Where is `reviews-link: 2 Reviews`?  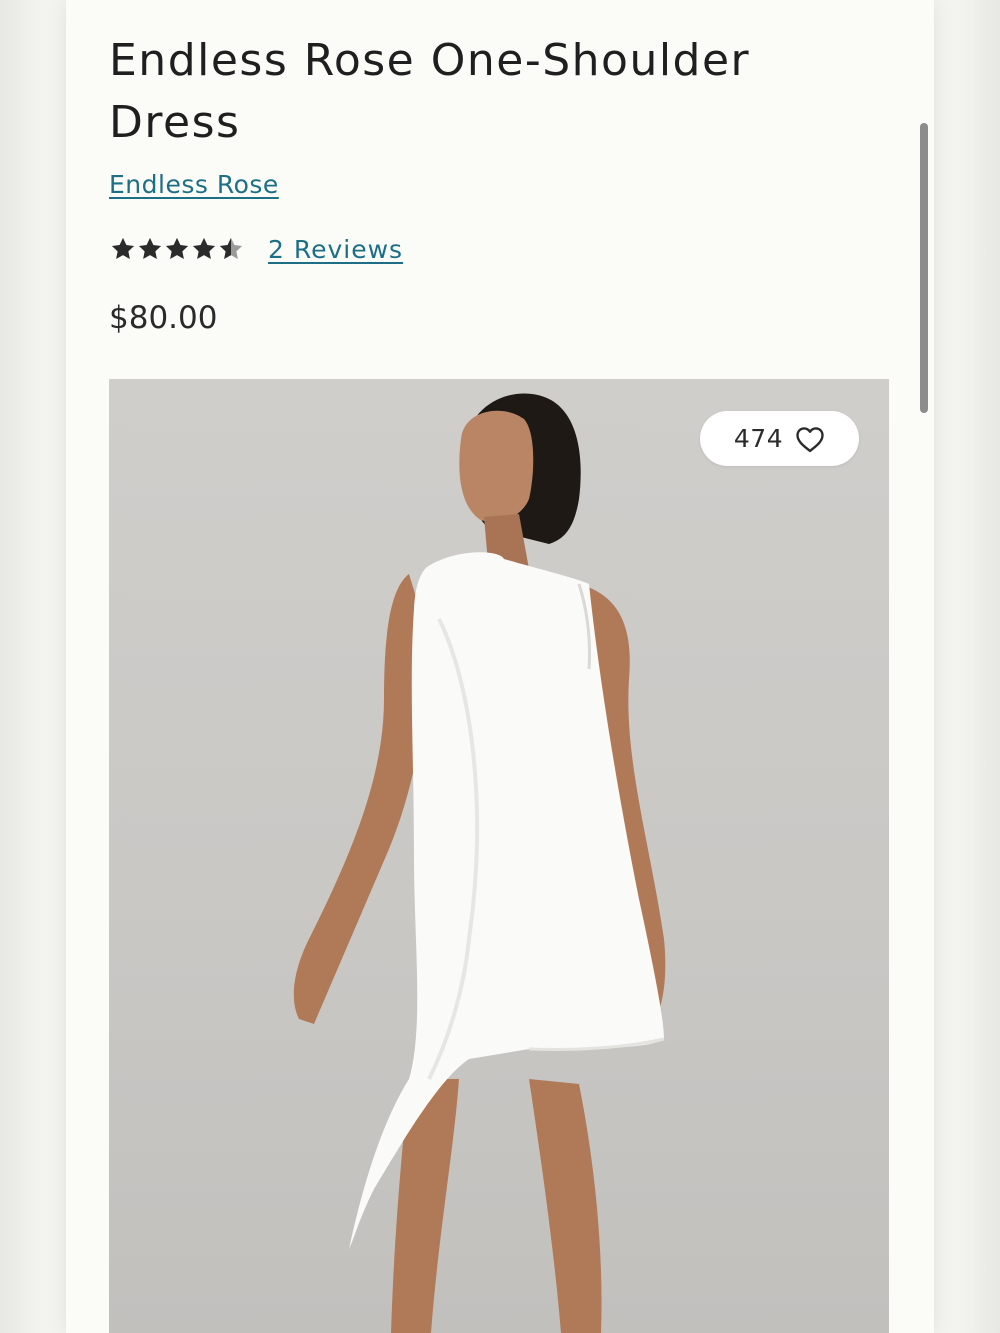
reviews-link: 2 Reviews is located at coordinates (335, 249).